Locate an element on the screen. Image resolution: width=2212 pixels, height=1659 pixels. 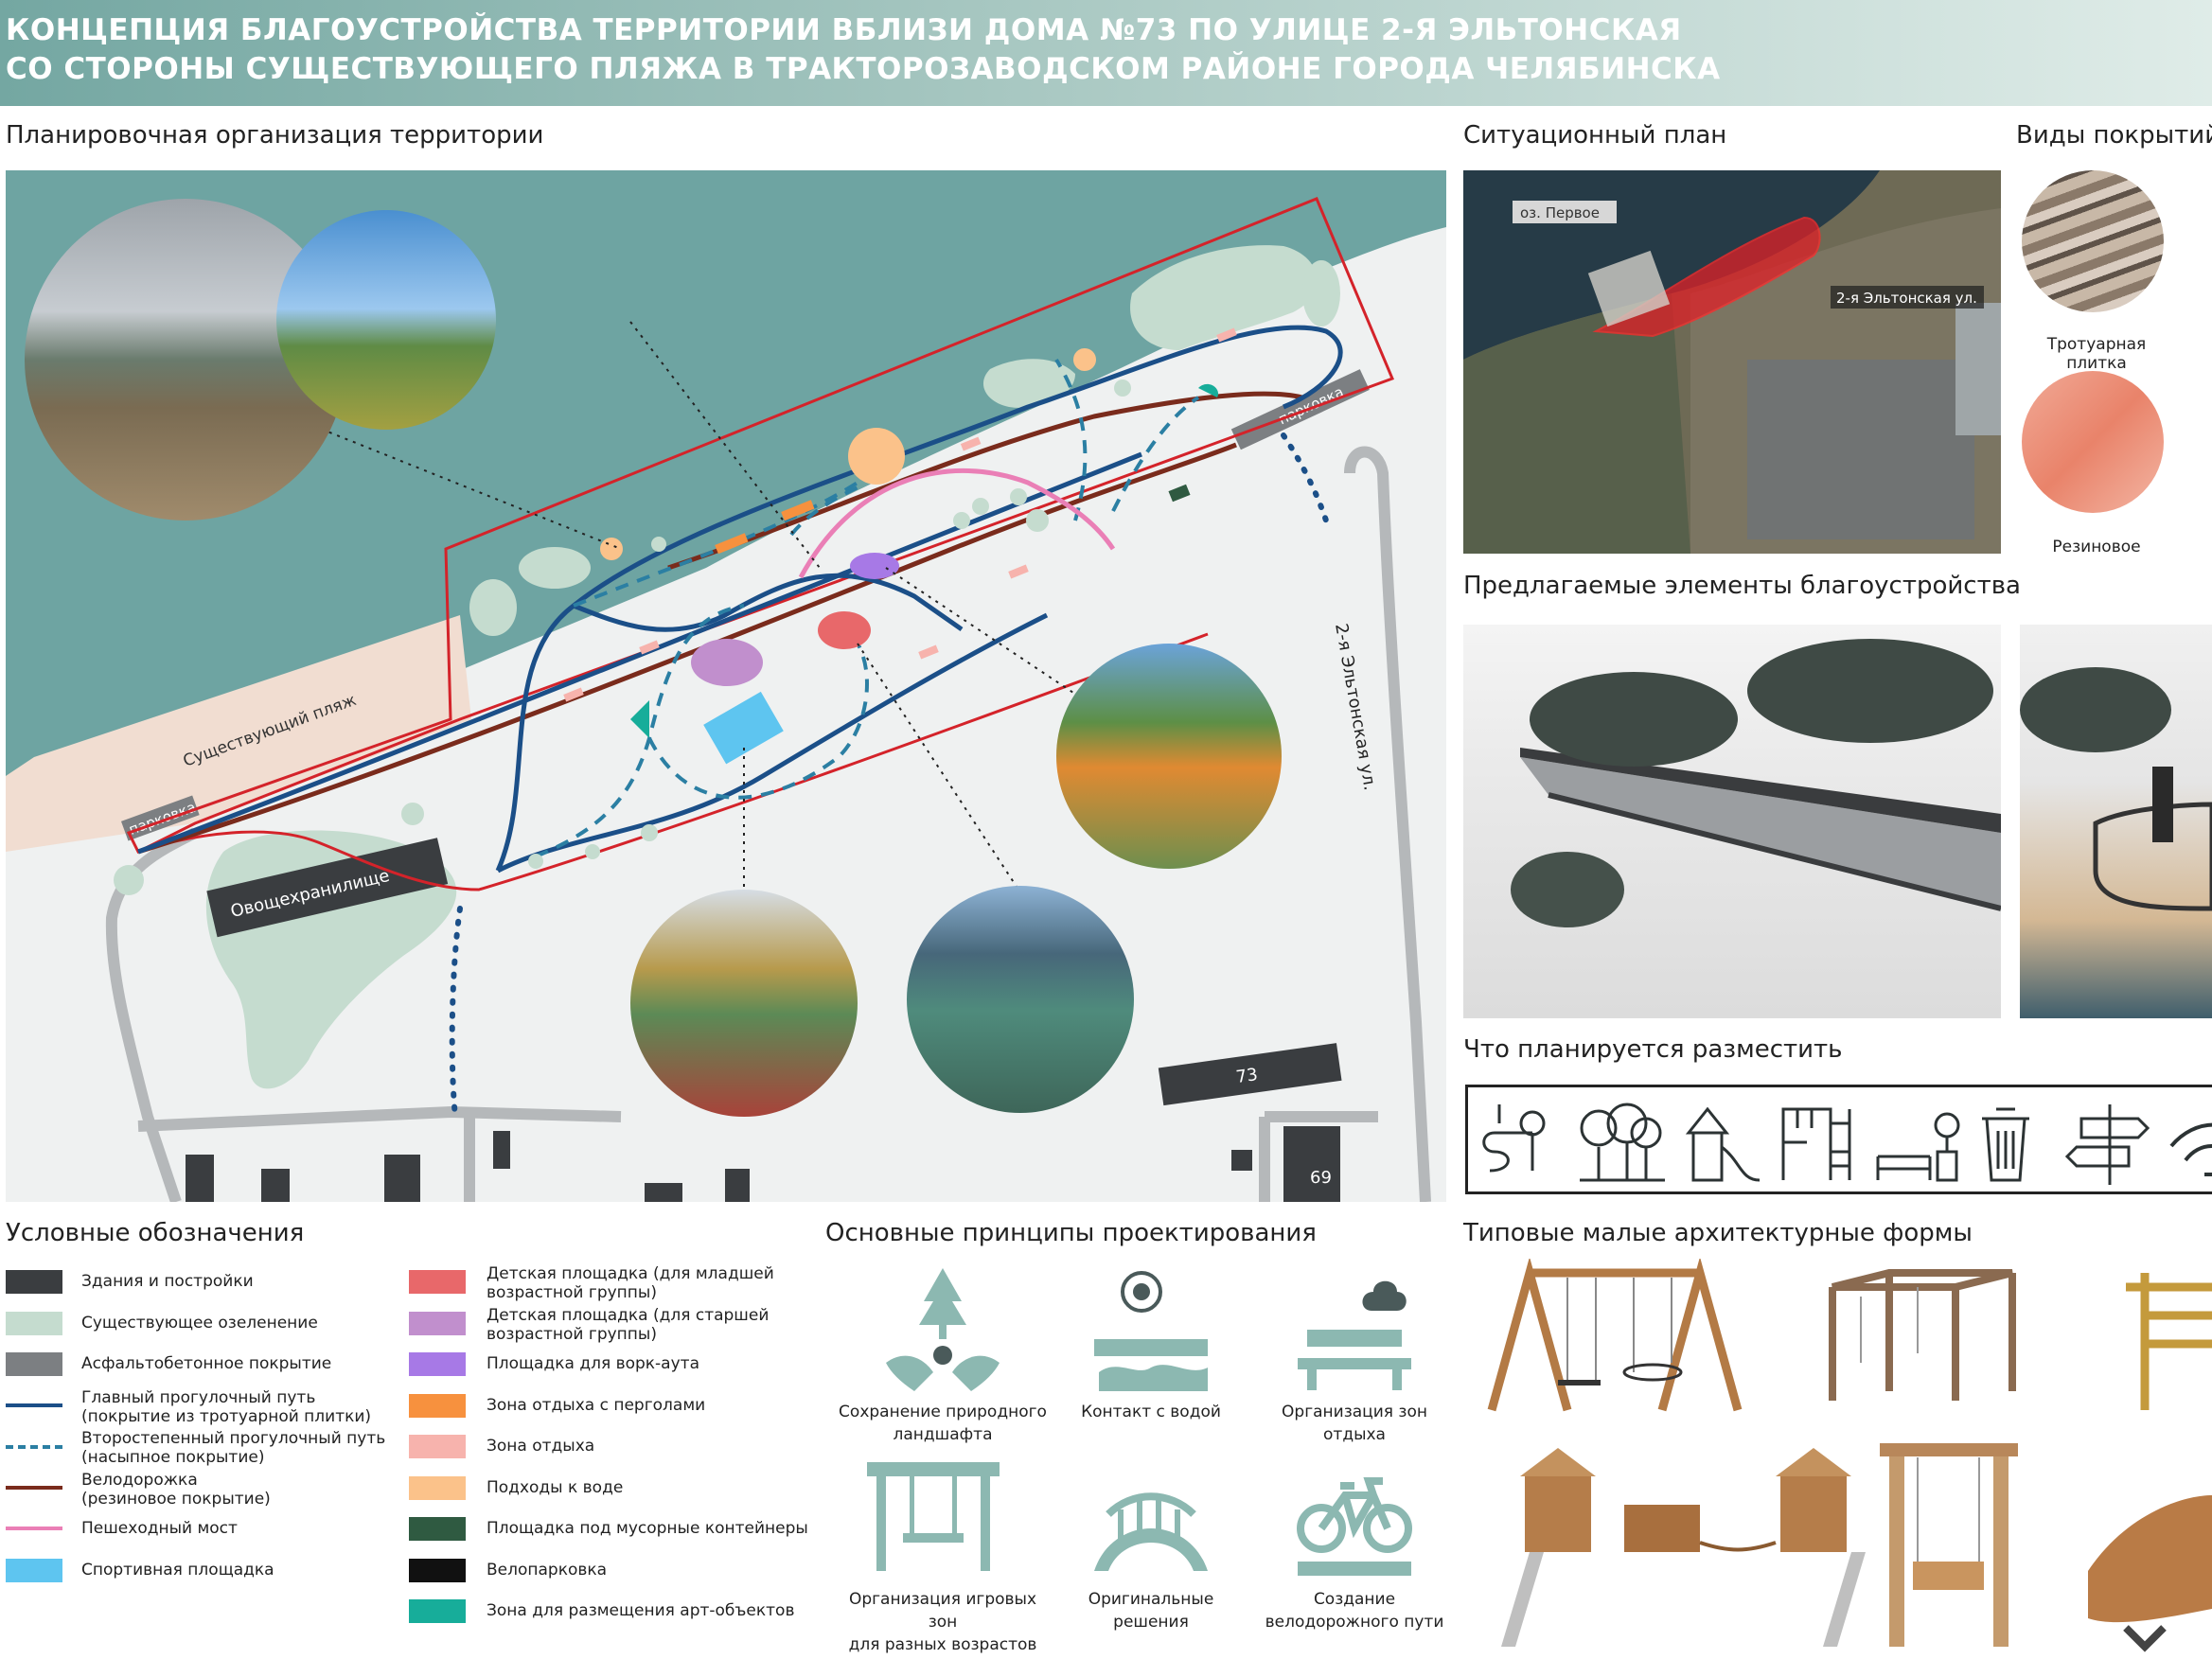
legend-label: Площадка под мусорные контейнеры is located at coordinates (648, 1528).